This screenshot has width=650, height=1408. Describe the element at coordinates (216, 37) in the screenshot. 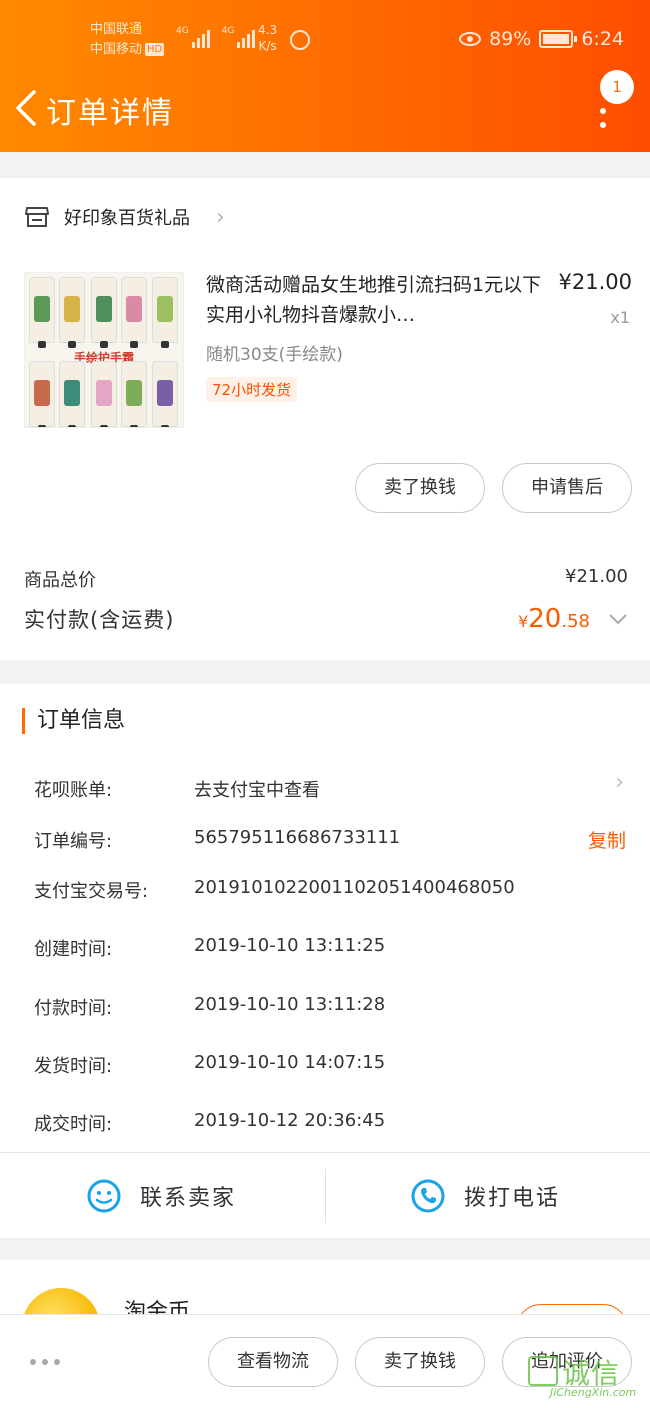

I see `signal-icons: 4G 4G` at that location.